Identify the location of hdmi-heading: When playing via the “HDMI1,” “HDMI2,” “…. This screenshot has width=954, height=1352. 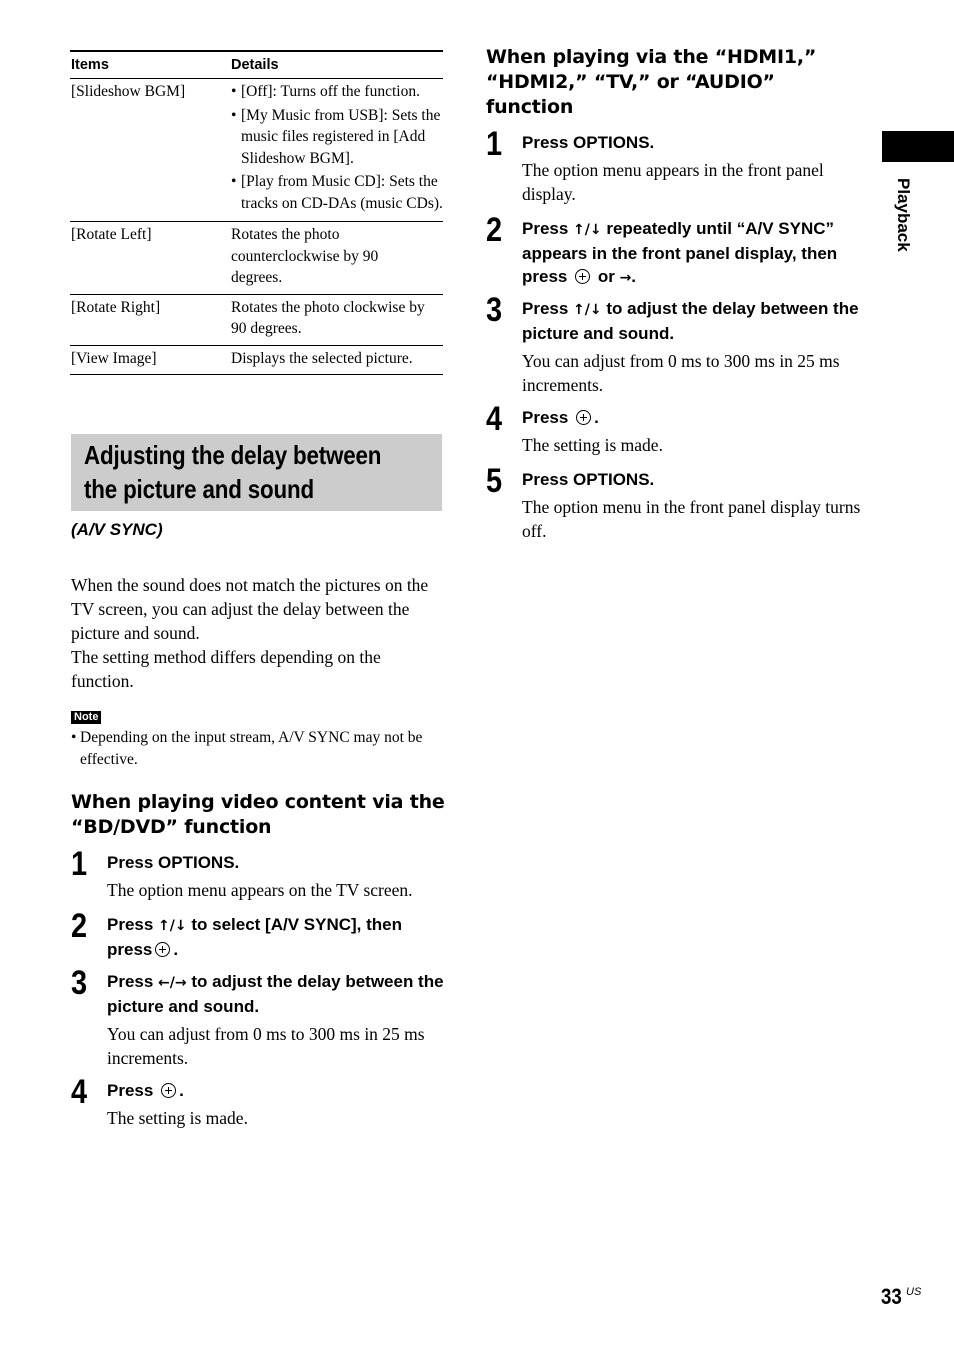
(651, 82).